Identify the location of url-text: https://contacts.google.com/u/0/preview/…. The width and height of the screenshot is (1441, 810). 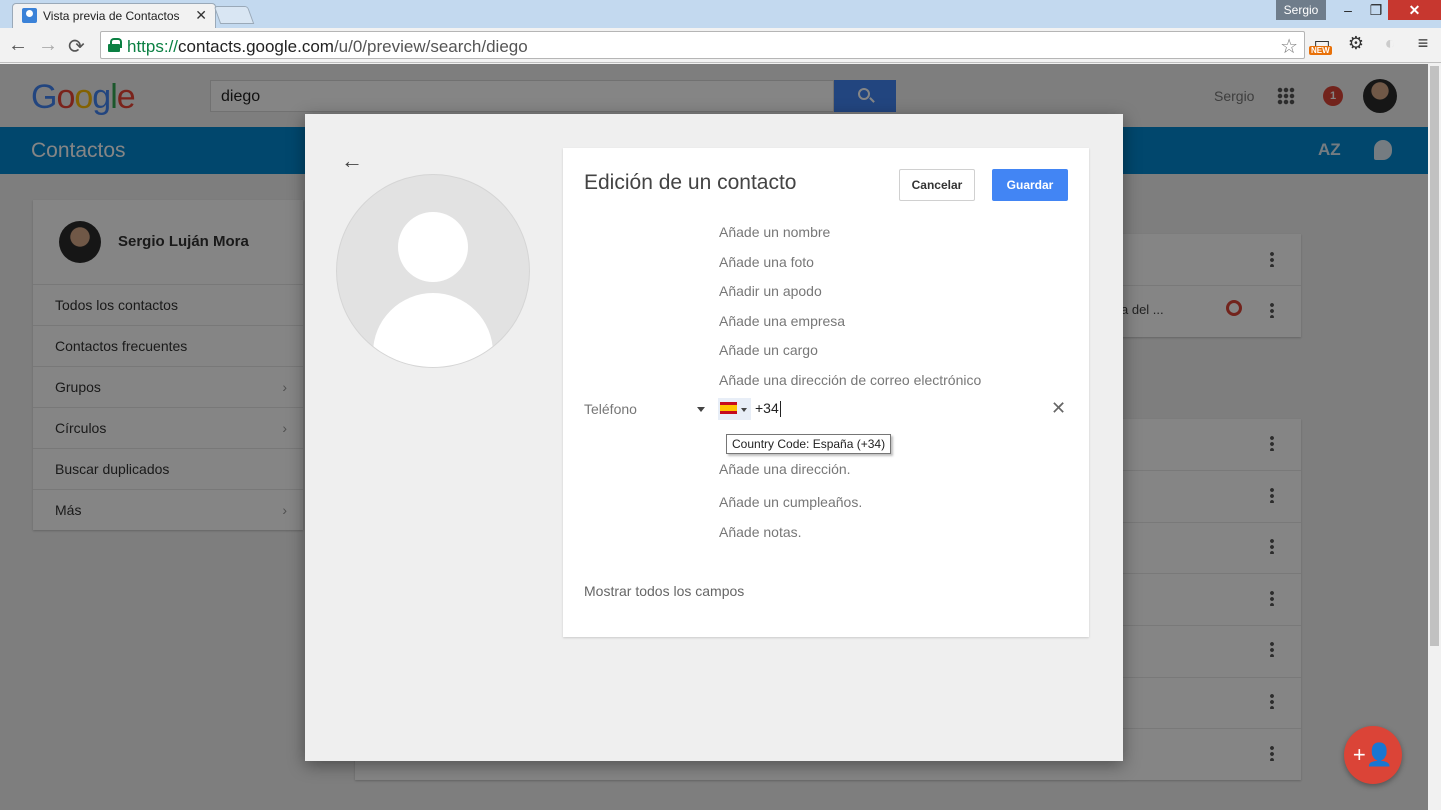
(327, 46).